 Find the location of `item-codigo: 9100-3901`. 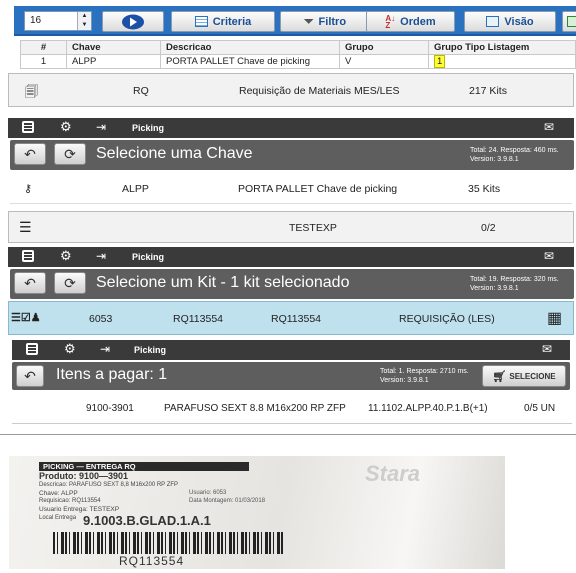

item-codigo: 9100-3901 is located at coordinates (110, 408).